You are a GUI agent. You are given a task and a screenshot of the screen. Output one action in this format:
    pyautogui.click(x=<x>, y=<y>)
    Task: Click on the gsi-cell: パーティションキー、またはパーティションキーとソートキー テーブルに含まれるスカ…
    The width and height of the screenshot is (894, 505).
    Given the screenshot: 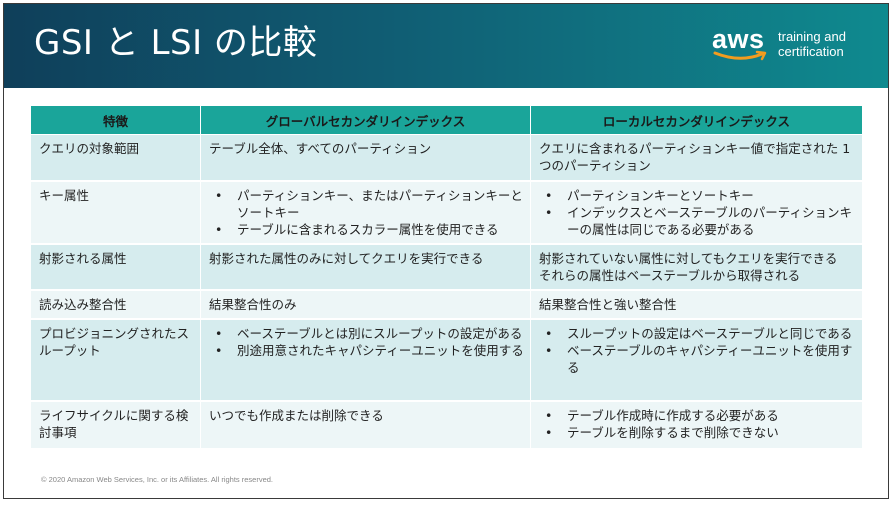 What is the action you would take?
    pyautogui.click(x=366, y=213)
    